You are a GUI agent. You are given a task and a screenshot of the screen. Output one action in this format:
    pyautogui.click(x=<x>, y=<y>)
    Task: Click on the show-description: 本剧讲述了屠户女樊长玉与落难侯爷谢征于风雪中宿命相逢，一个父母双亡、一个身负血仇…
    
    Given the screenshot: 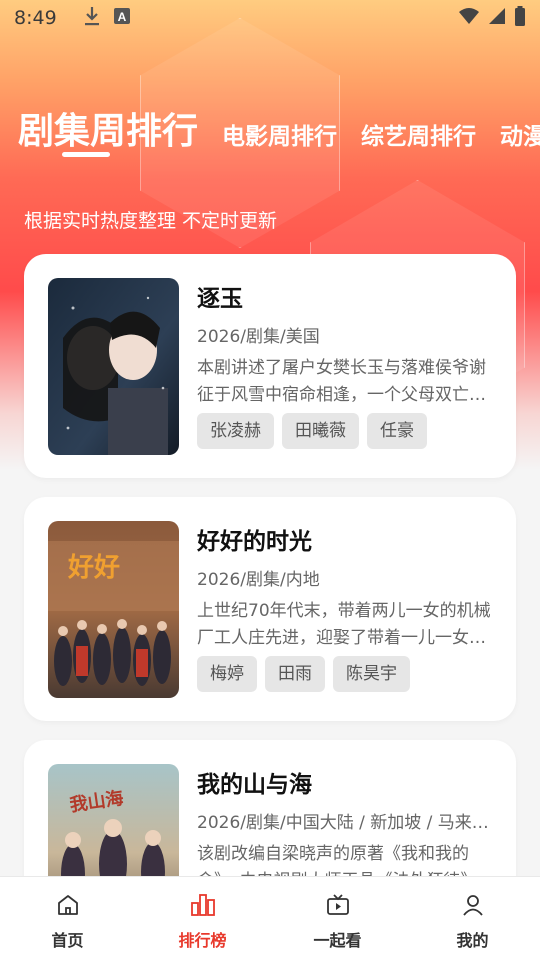 What is the action you would take?
    pyautogui.click(x=341, y=381)
    